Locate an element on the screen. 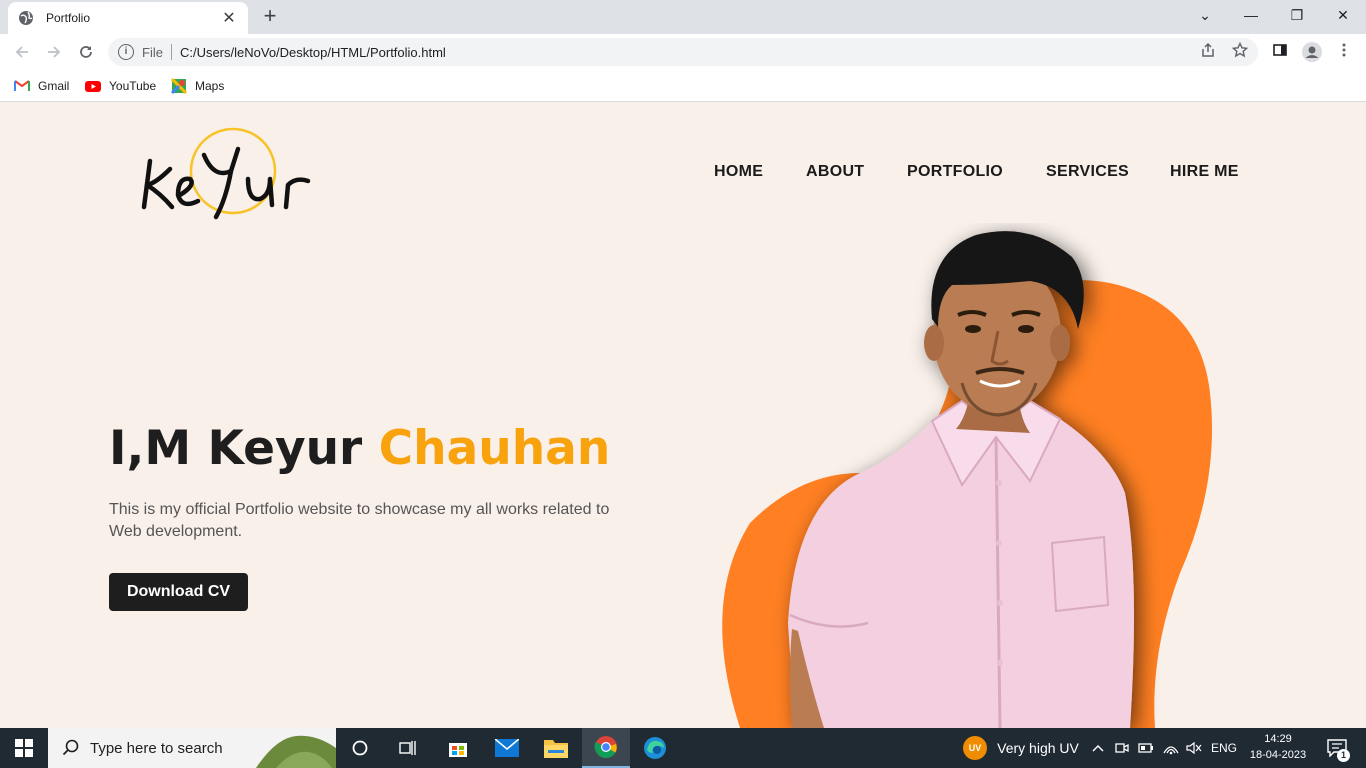 The width and height of the screenshot is (1366, 768). folder-icon is located at coordinates (556, 749).